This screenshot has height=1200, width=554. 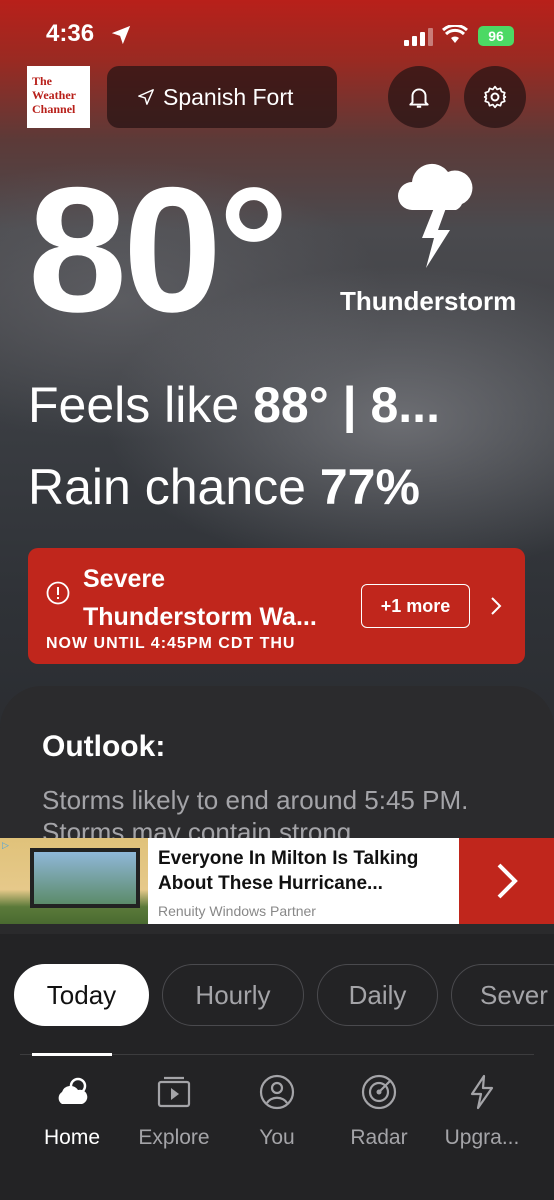 What do you see at coordinates (277, 1137) in the screenshot?
I see `nav-you-label: You` at bounding box center [277, 1137].